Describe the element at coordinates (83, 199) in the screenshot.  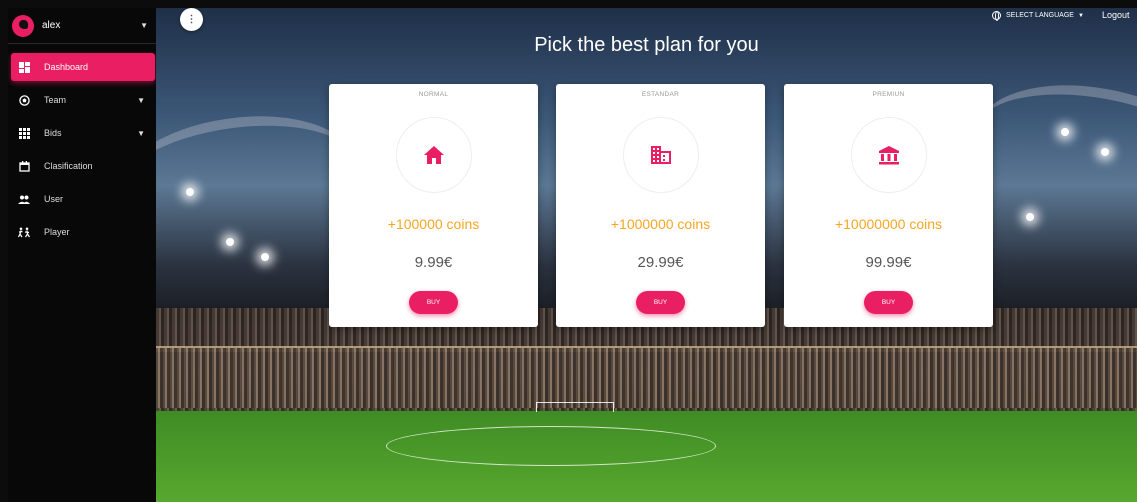
I see `sidebar-item-user: User` at that location.